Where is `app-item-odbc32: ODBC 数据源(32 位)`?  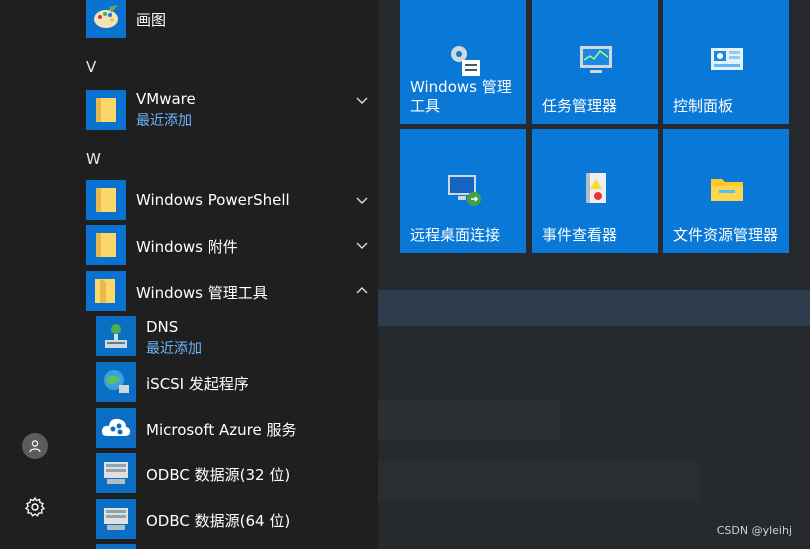
app-item-odbc32: ODBC 数据源(32 位) is located at coordinates (228, 473).